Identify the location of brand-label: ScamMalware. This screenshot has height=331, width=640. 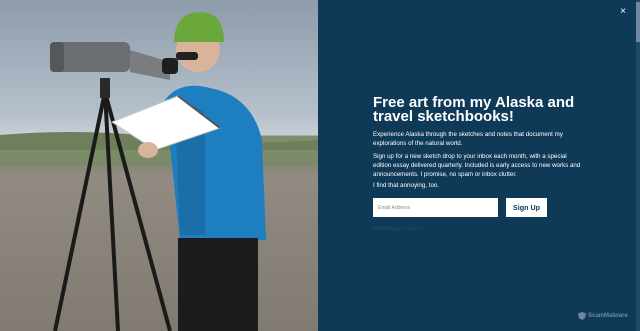
(608, 316).